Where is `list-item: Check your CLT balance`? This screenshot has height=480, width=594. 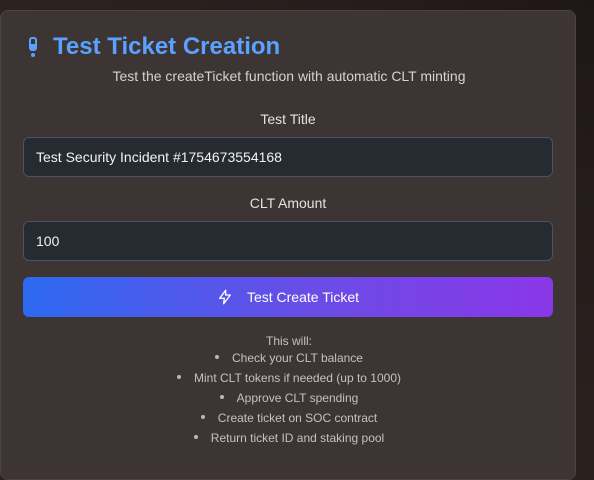 list-item: Check your CLT balance is located at coordinates (289, 358).